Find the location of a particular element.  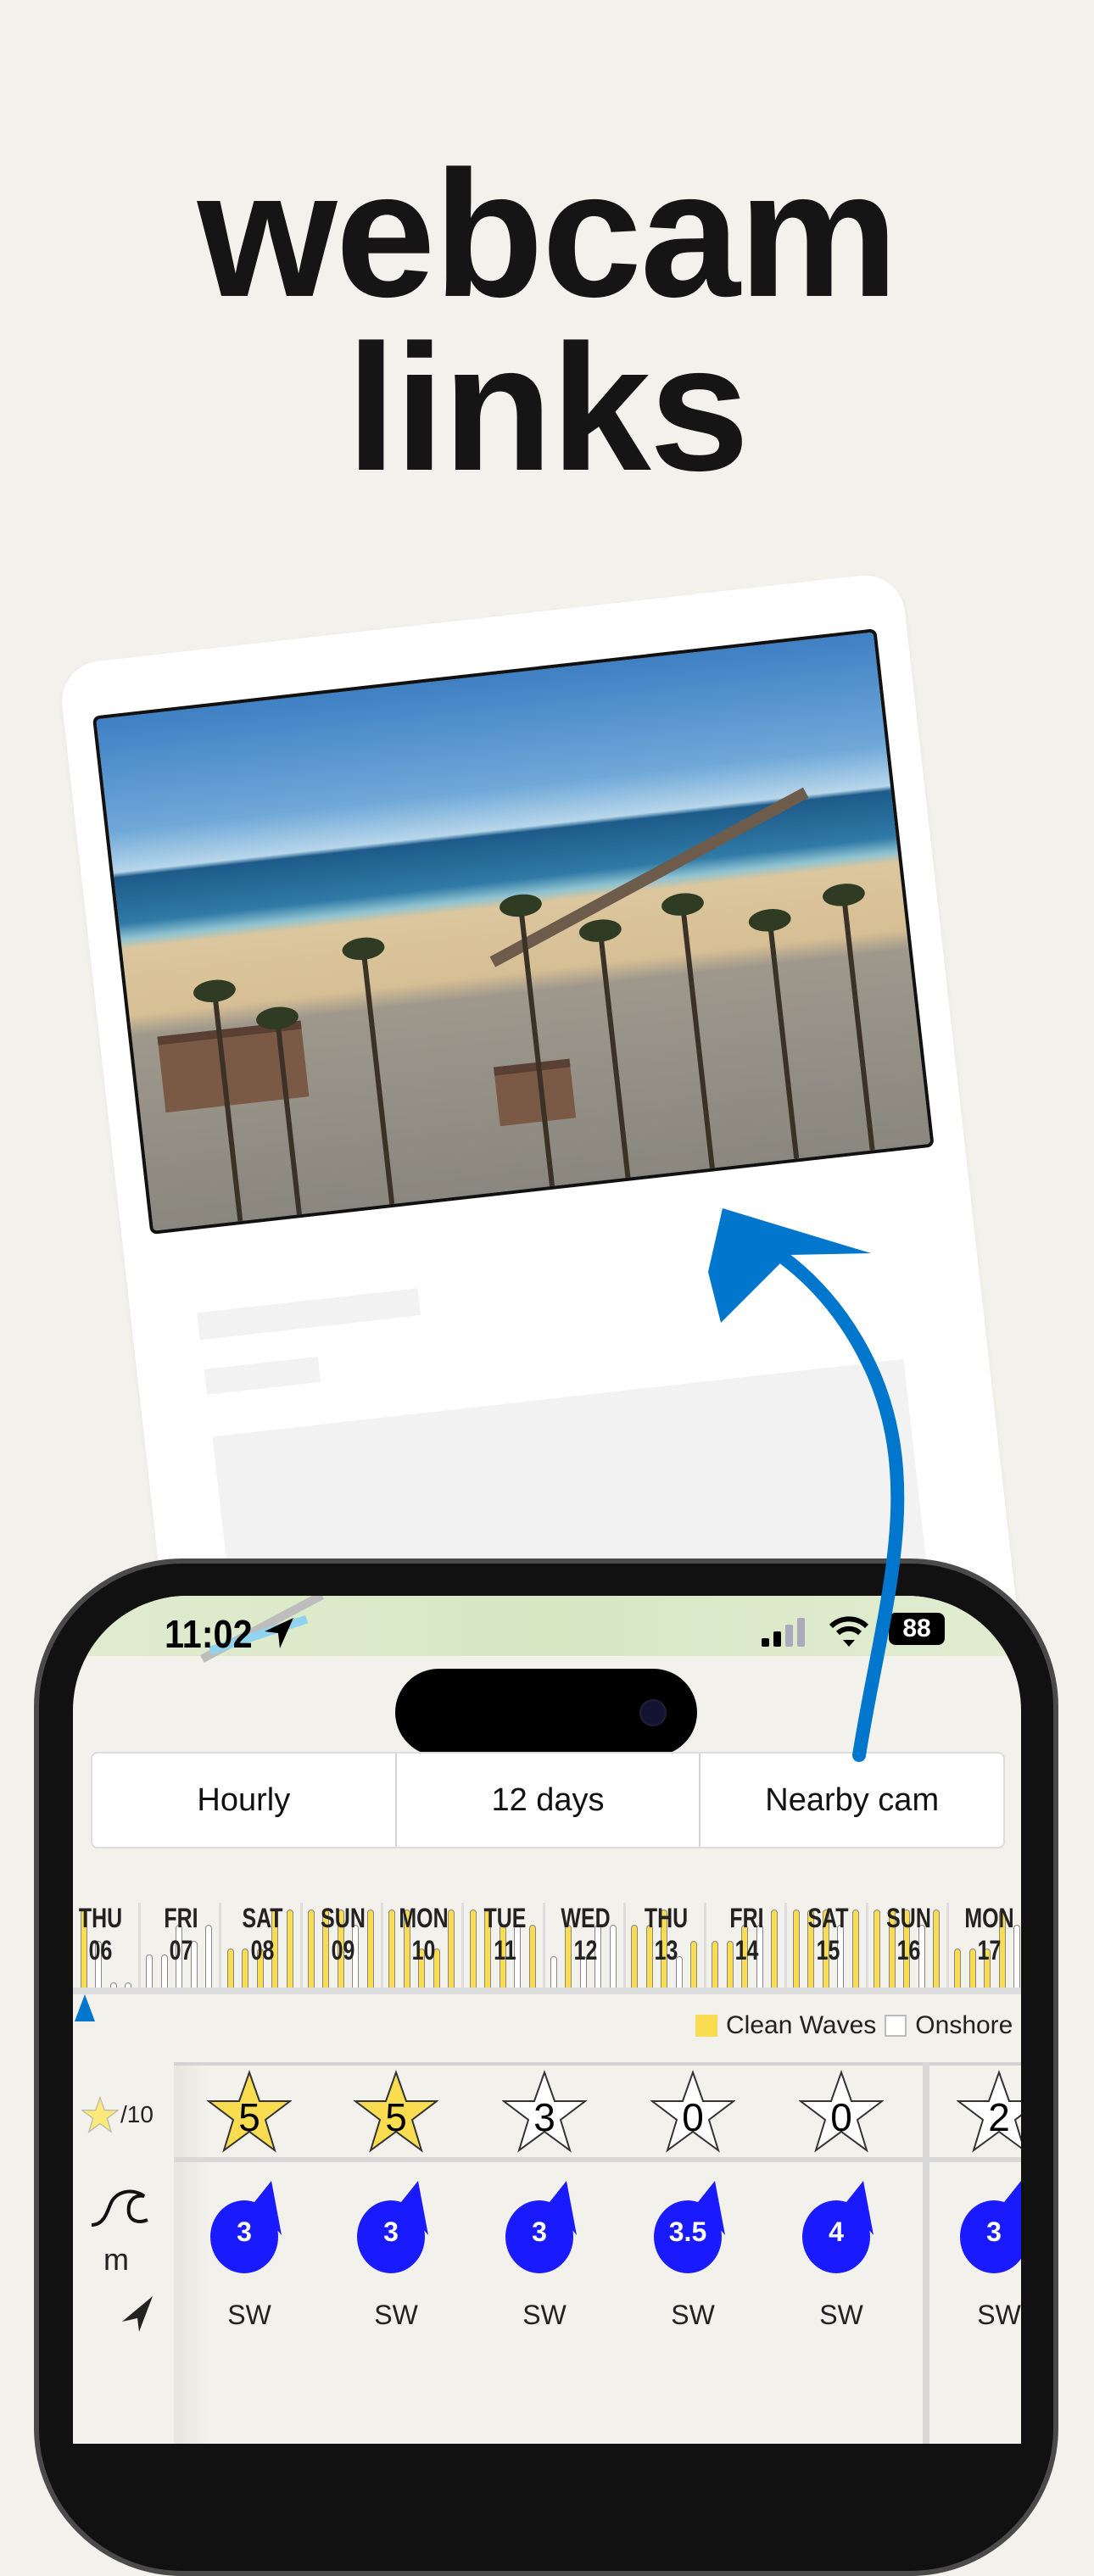

star-icon is located at coordinates (100, 2114).